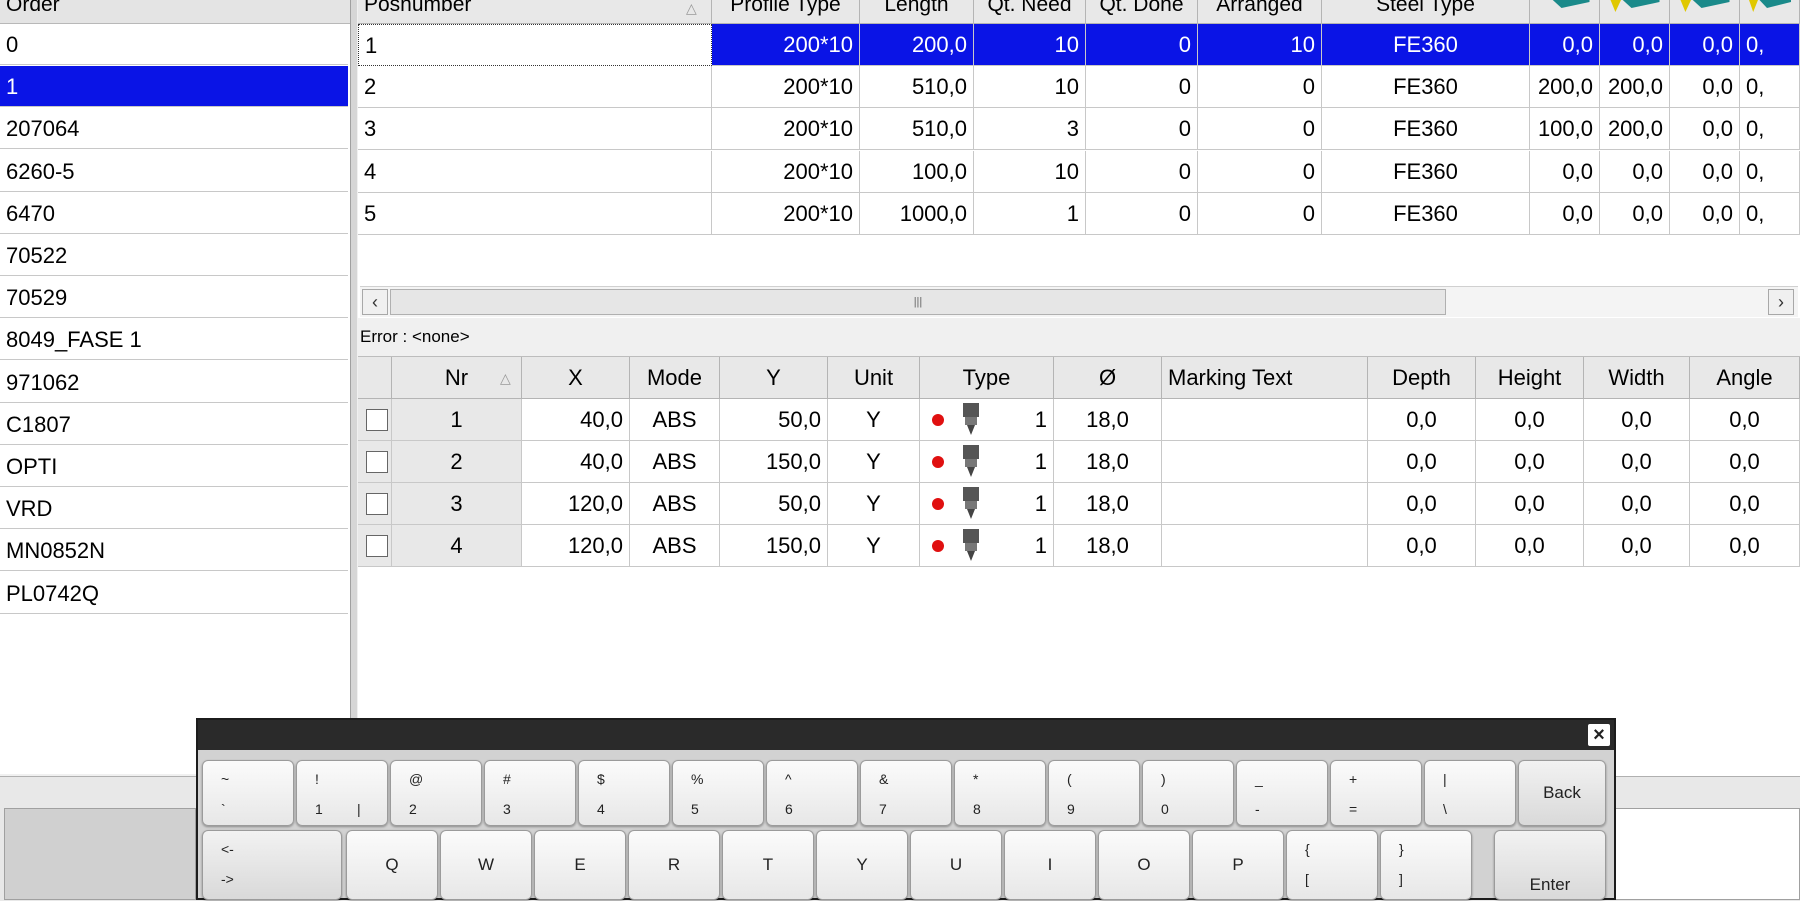  What do you see at coordinates (862, 865) in the screenshot?
I see `key-y: Y` at bounding box center [862, 865].